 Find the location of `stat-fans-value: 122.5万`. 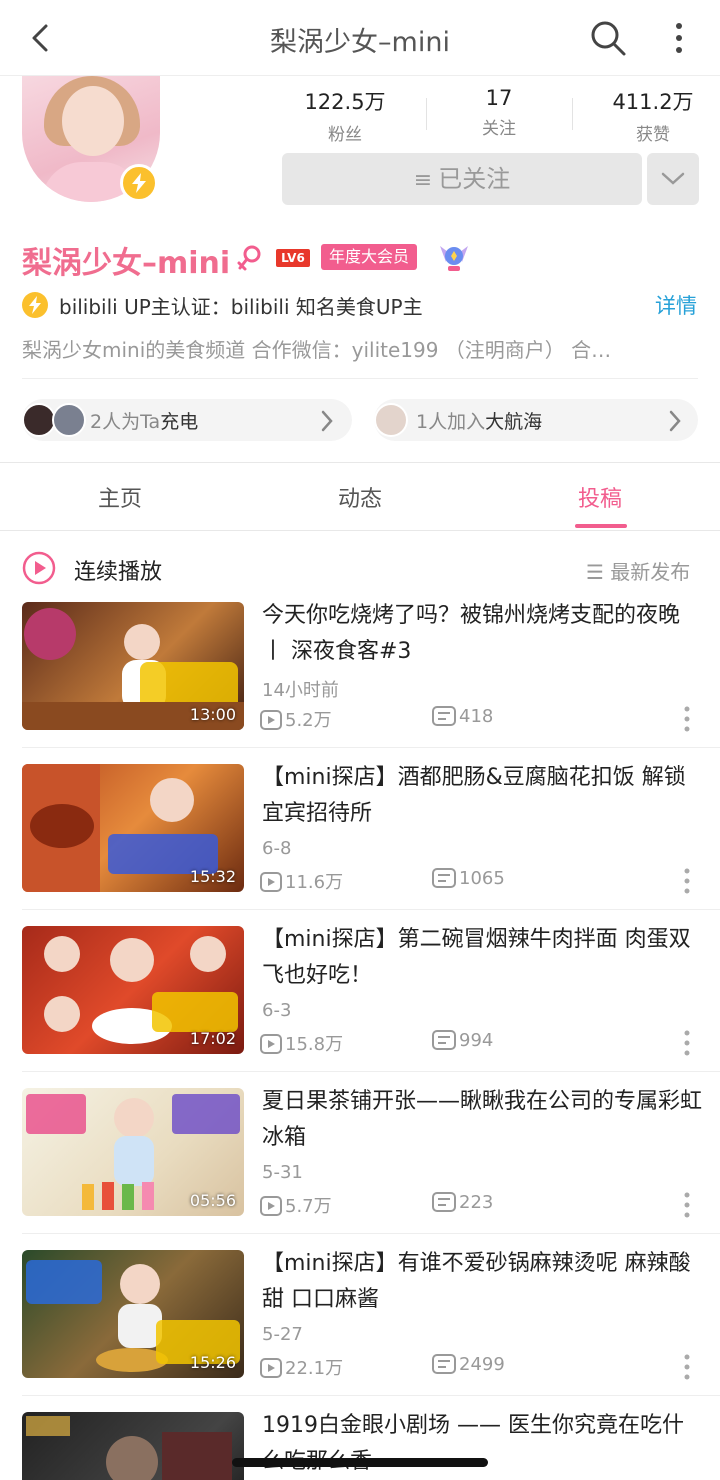

stat-fans-value: 122.5万 is located at coordinates (345, 102).